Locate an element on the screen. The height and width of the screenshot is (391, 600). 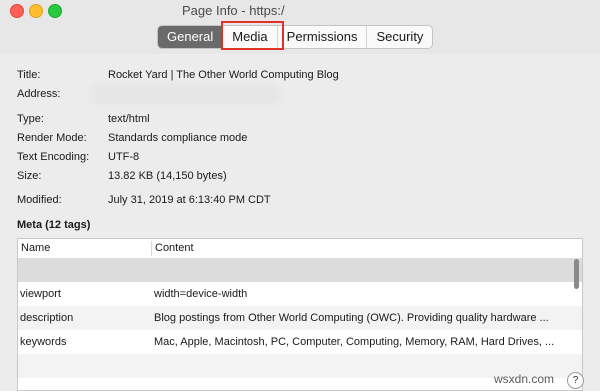
address-label: Address: is located at coordinates (39, 94).